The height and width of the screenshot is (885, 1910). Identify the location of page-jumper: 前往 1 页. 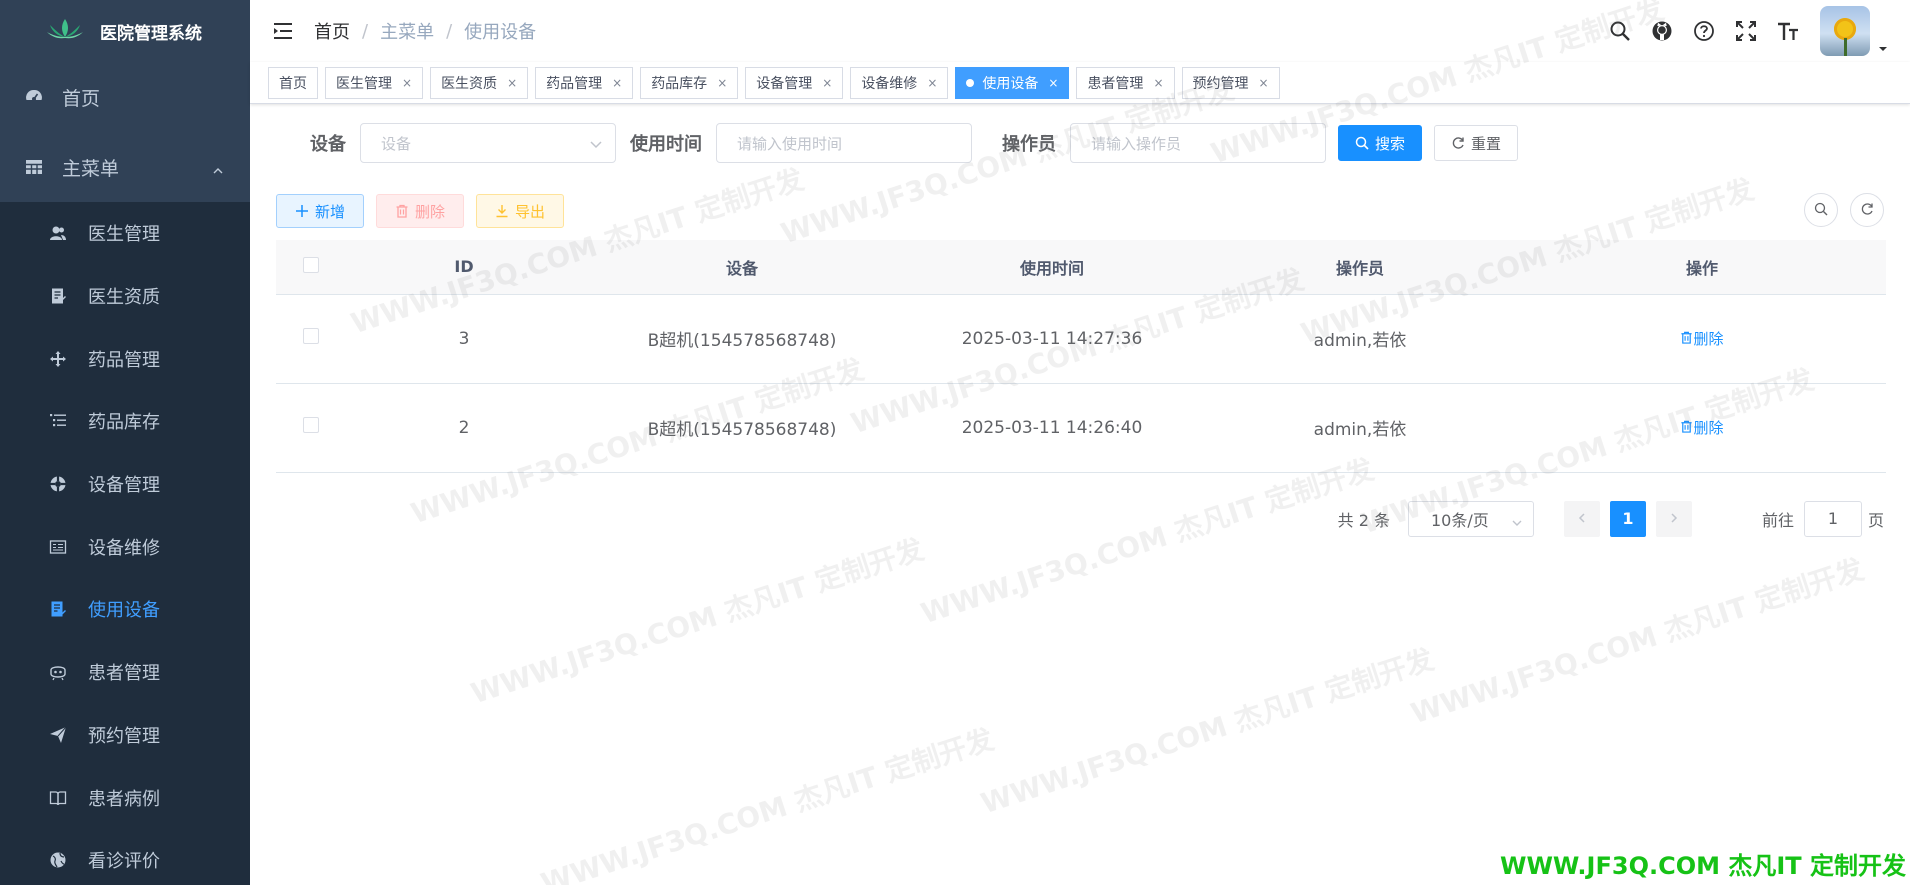
(1823, 518).